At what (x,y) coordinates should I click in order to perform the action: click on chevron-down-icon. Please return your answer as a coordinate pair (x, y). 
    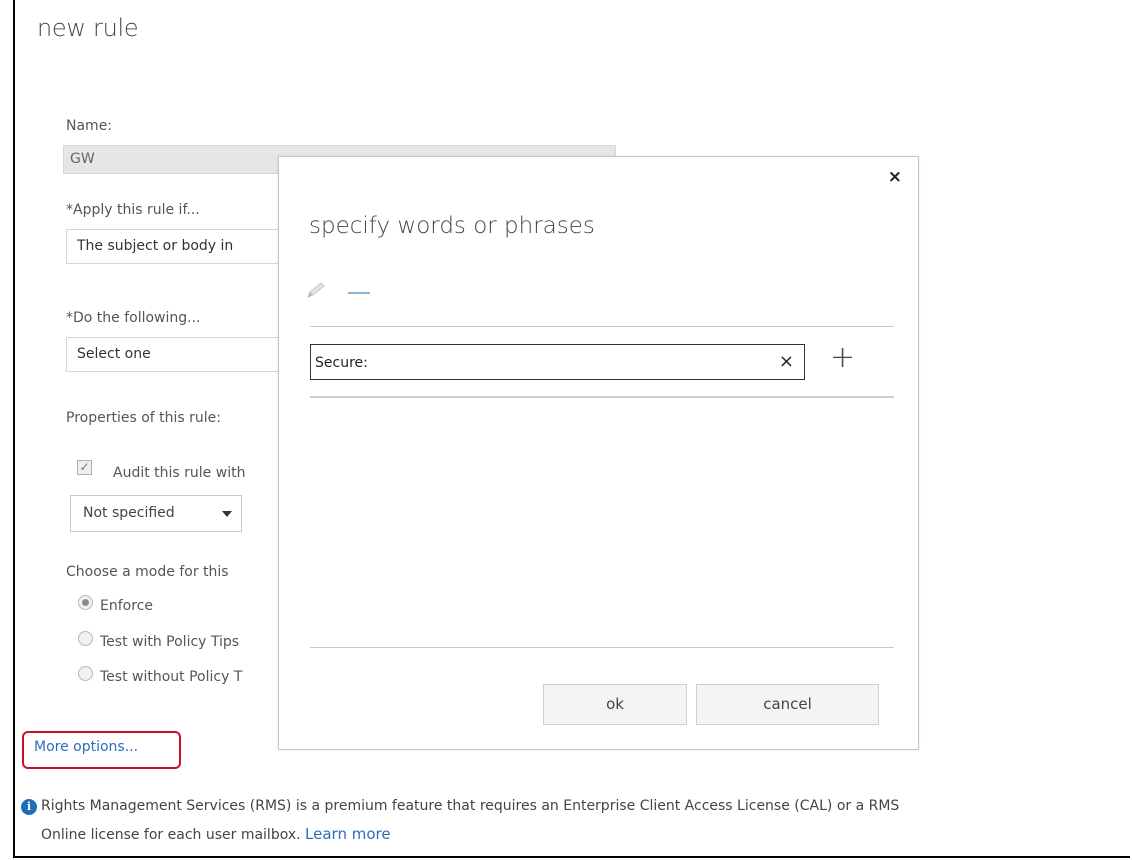
    Looking at the image, I should click on (227, 514).